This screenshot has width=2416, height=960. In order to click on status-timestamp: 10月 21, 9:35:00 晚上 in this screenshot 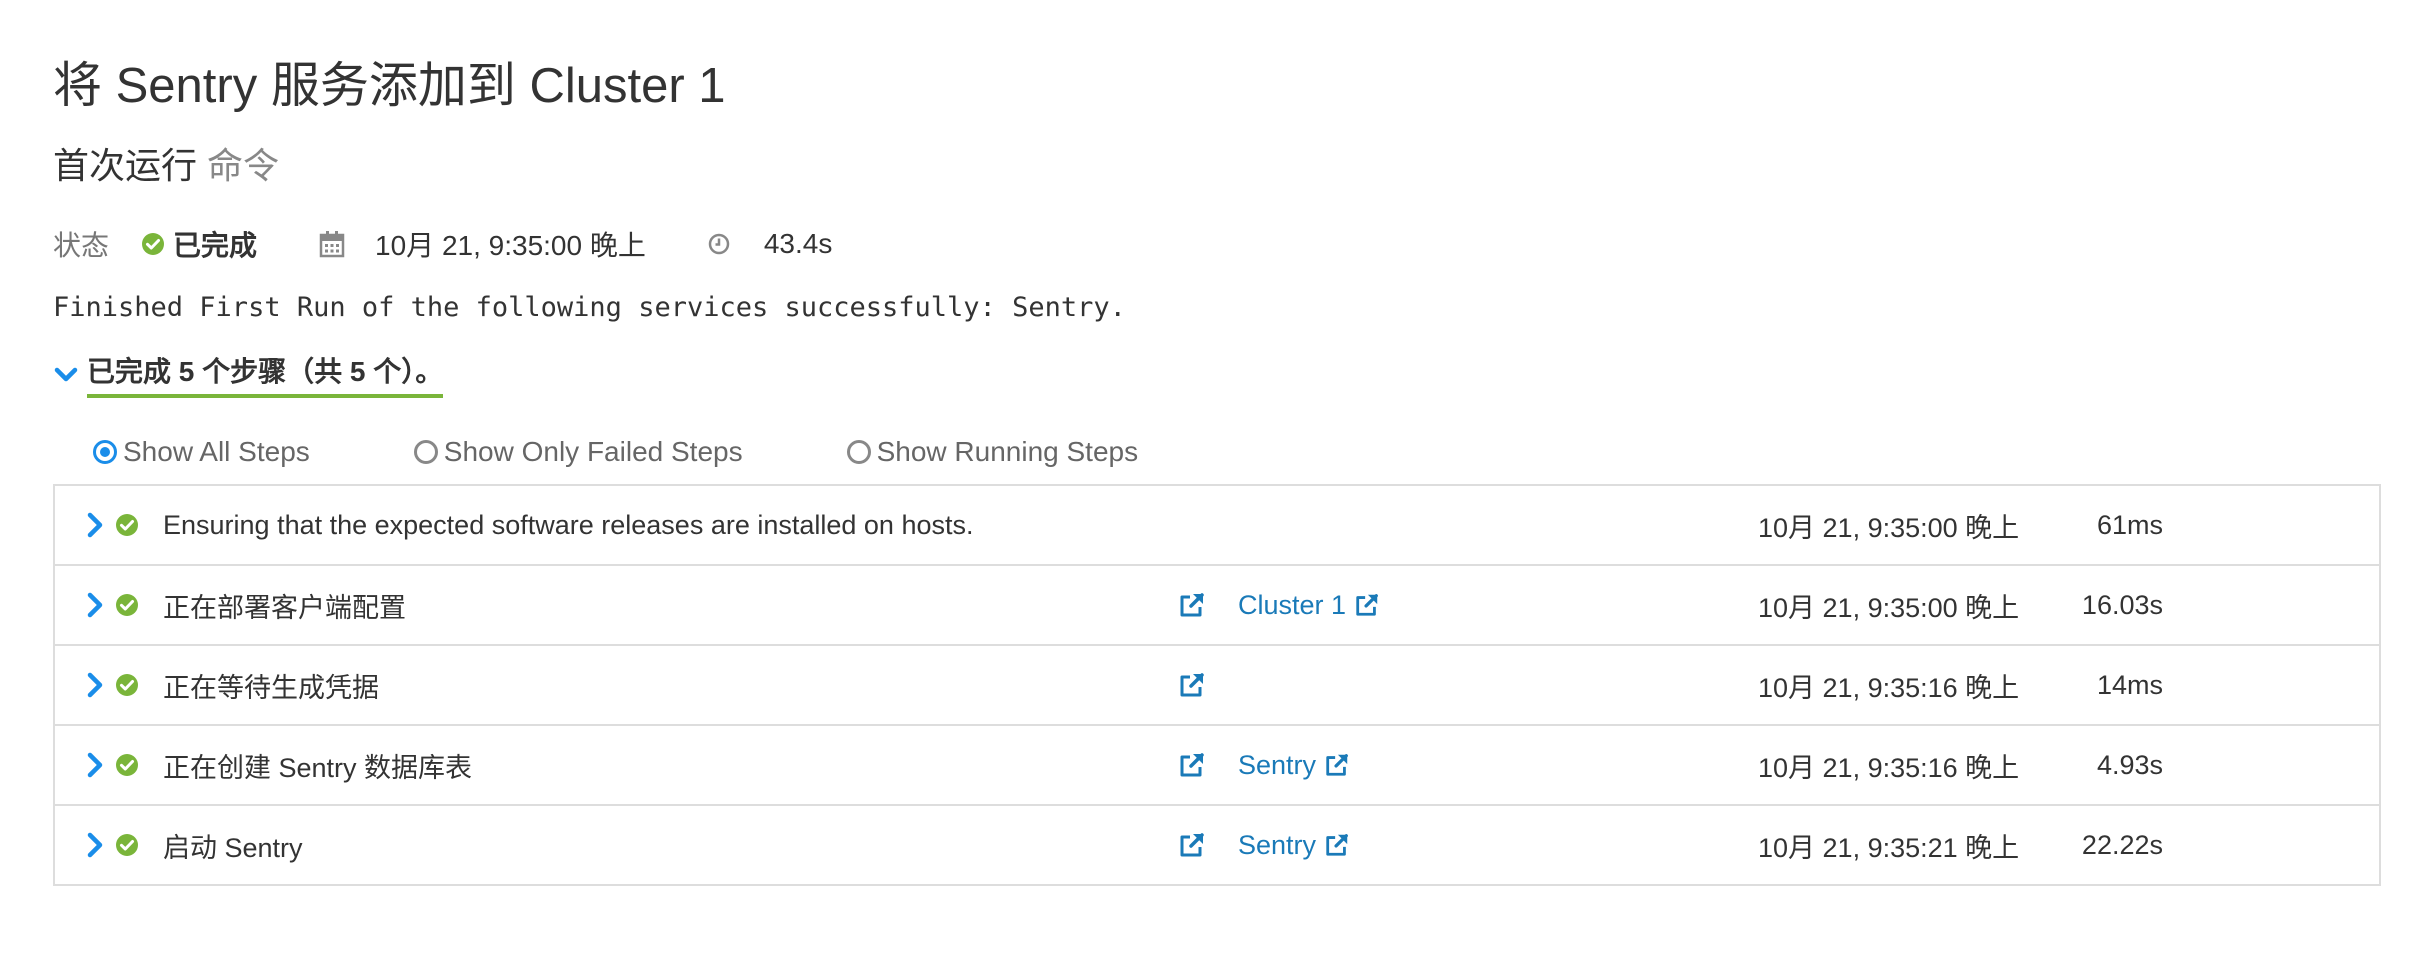, I will do `click(510, 245)`.